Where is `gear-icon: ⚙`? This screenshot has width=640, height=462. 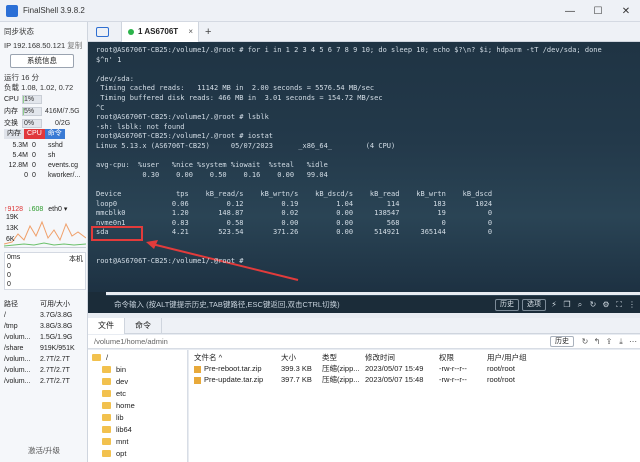
gear-icon: ⚙ is located at coordinates (606, 305).